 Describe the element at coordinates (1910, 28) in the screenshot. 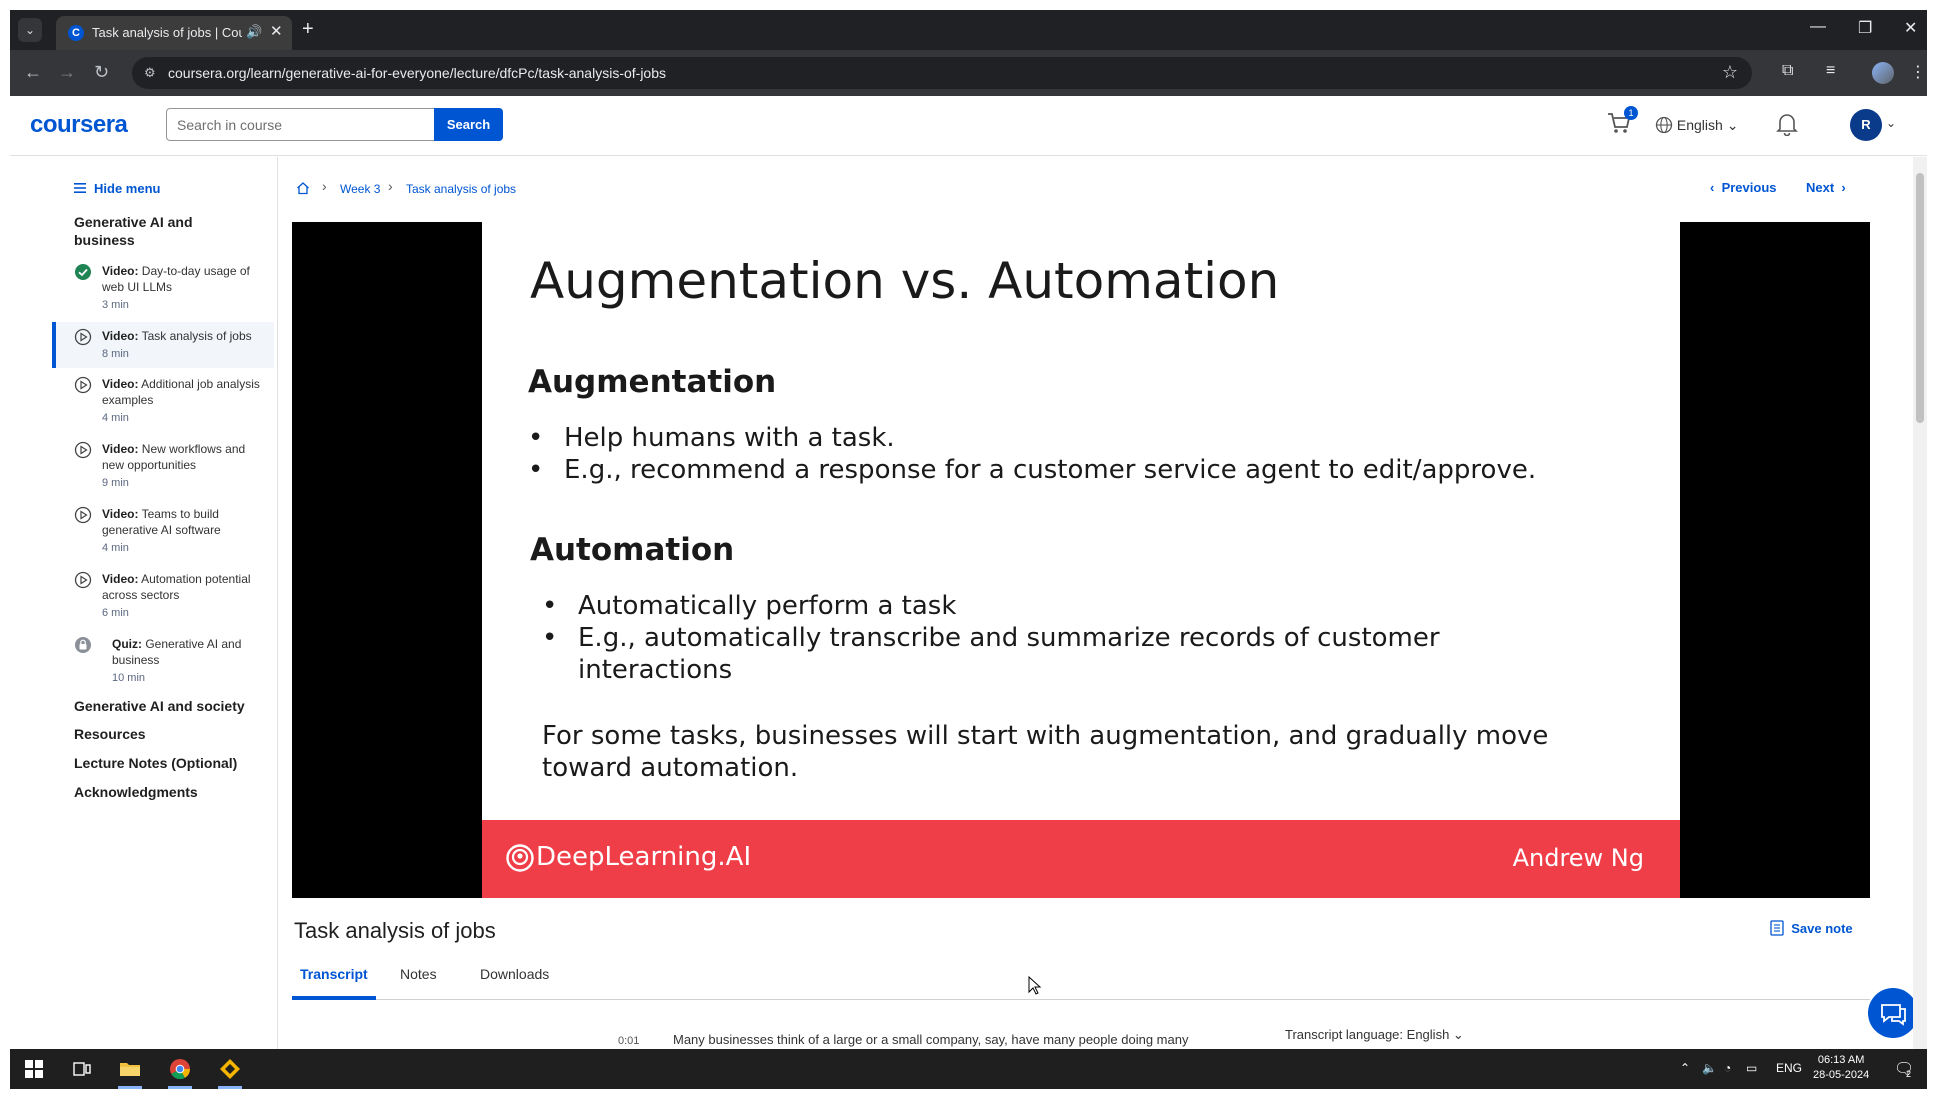

I see `window-close-icon: ✕` at that location.